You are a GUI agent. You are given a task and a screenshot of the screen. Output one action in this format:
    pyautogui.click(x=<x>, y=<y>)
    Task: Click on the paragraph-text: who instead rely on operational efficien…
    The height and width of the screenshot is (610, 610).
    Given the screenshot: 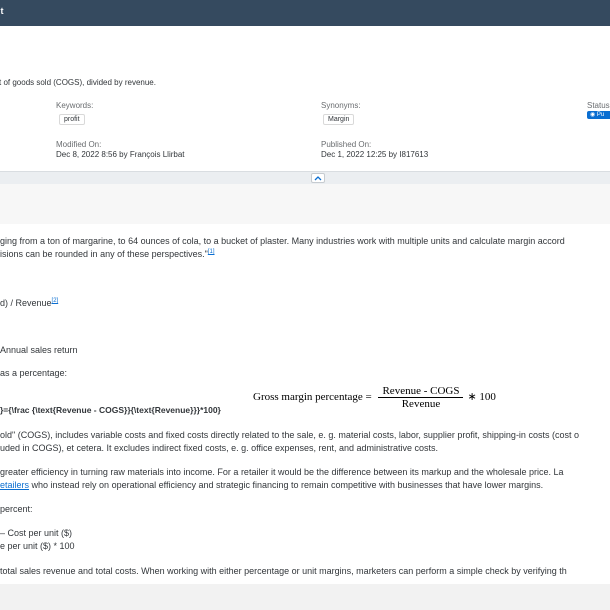 What is the action you would take?
    pyautogui.click(x=286, y=485)
    